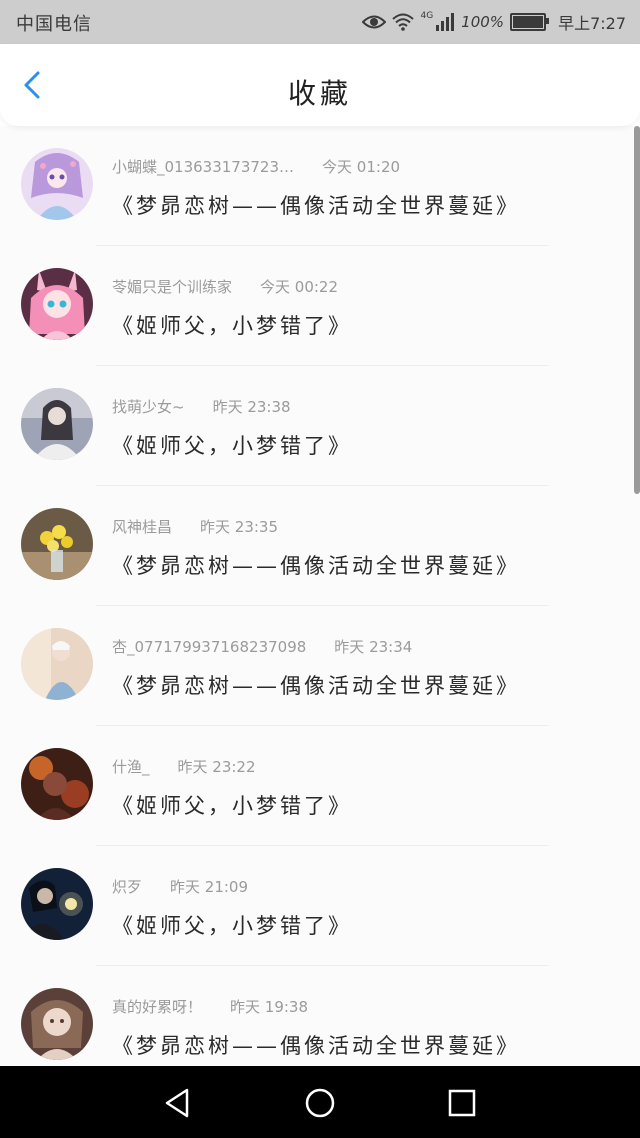 The image size is (640, 1138). I want to click on square-recents-icon, so click(462, 1103).